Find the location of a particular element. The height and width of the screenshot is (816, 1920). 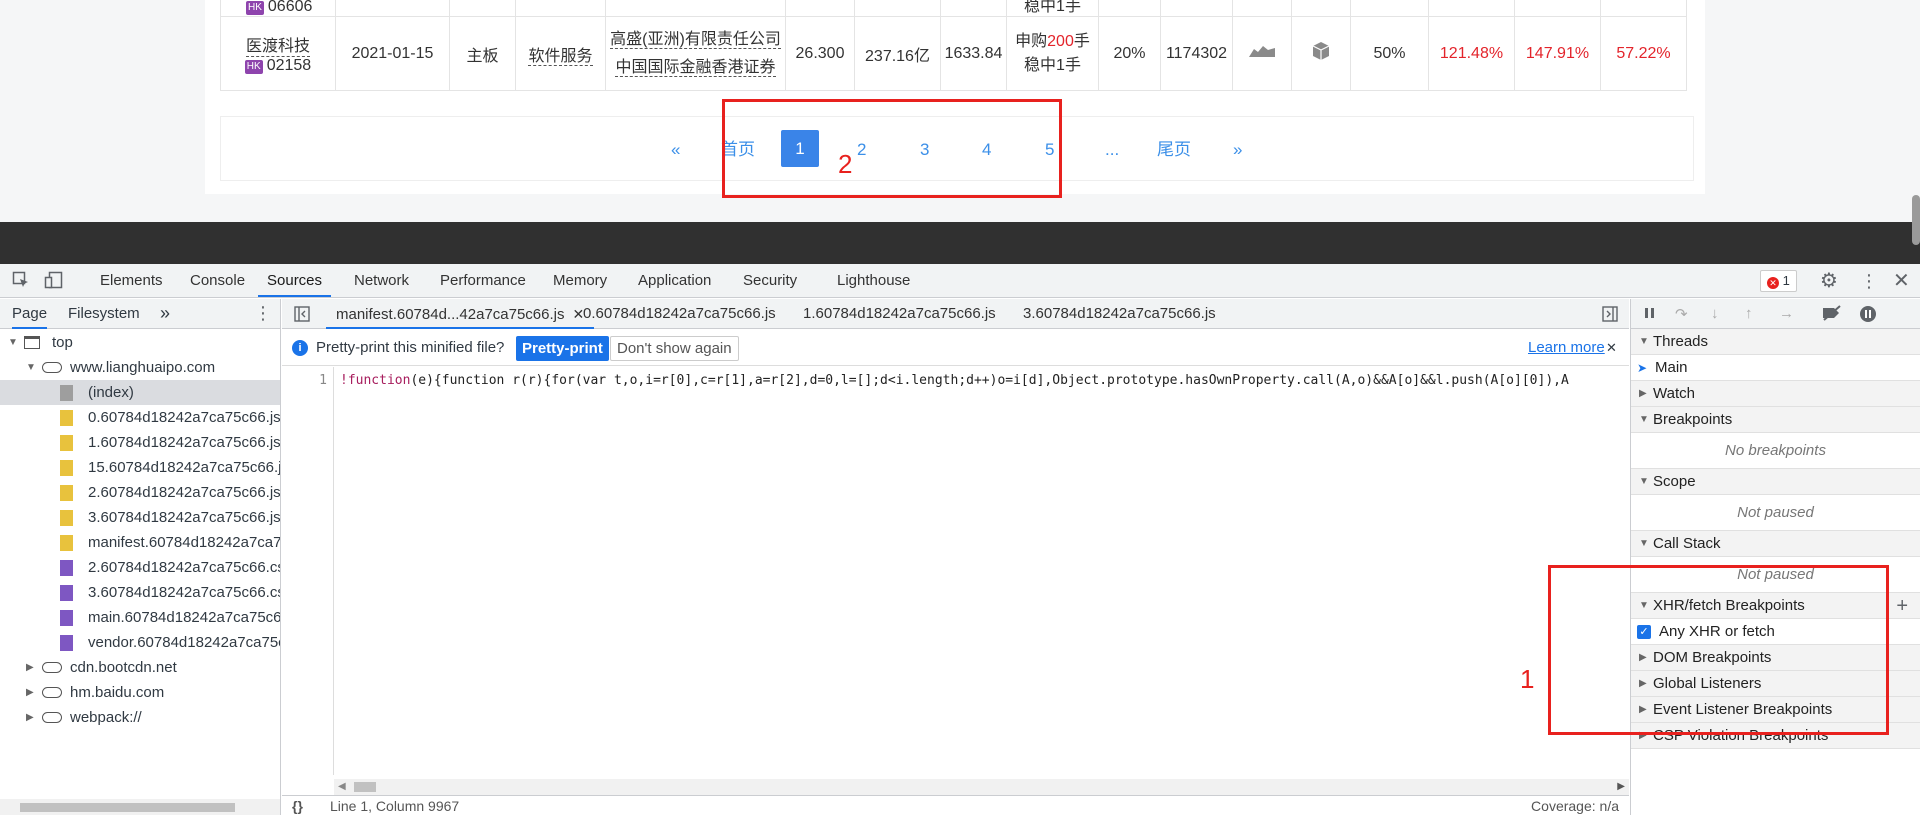

tree-item: ▼ top is located at coordinates (140, 342).